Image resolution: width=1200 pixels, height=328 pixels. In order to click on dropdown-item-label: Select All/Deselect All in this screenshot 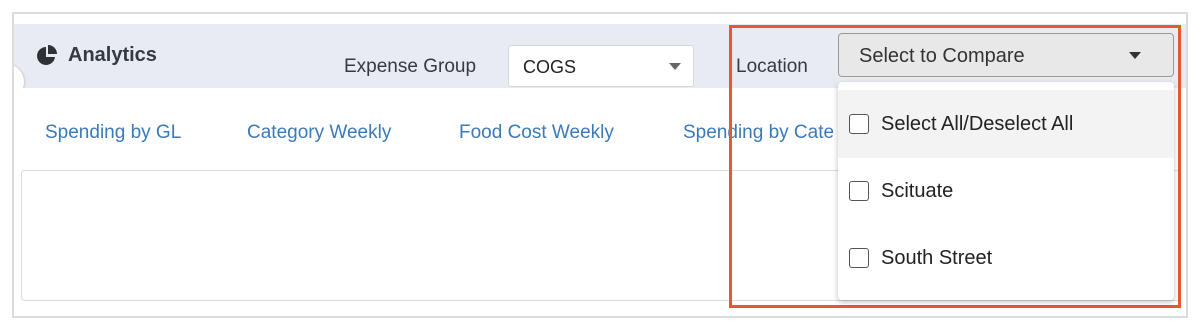, I will do `click(977, 123)`.